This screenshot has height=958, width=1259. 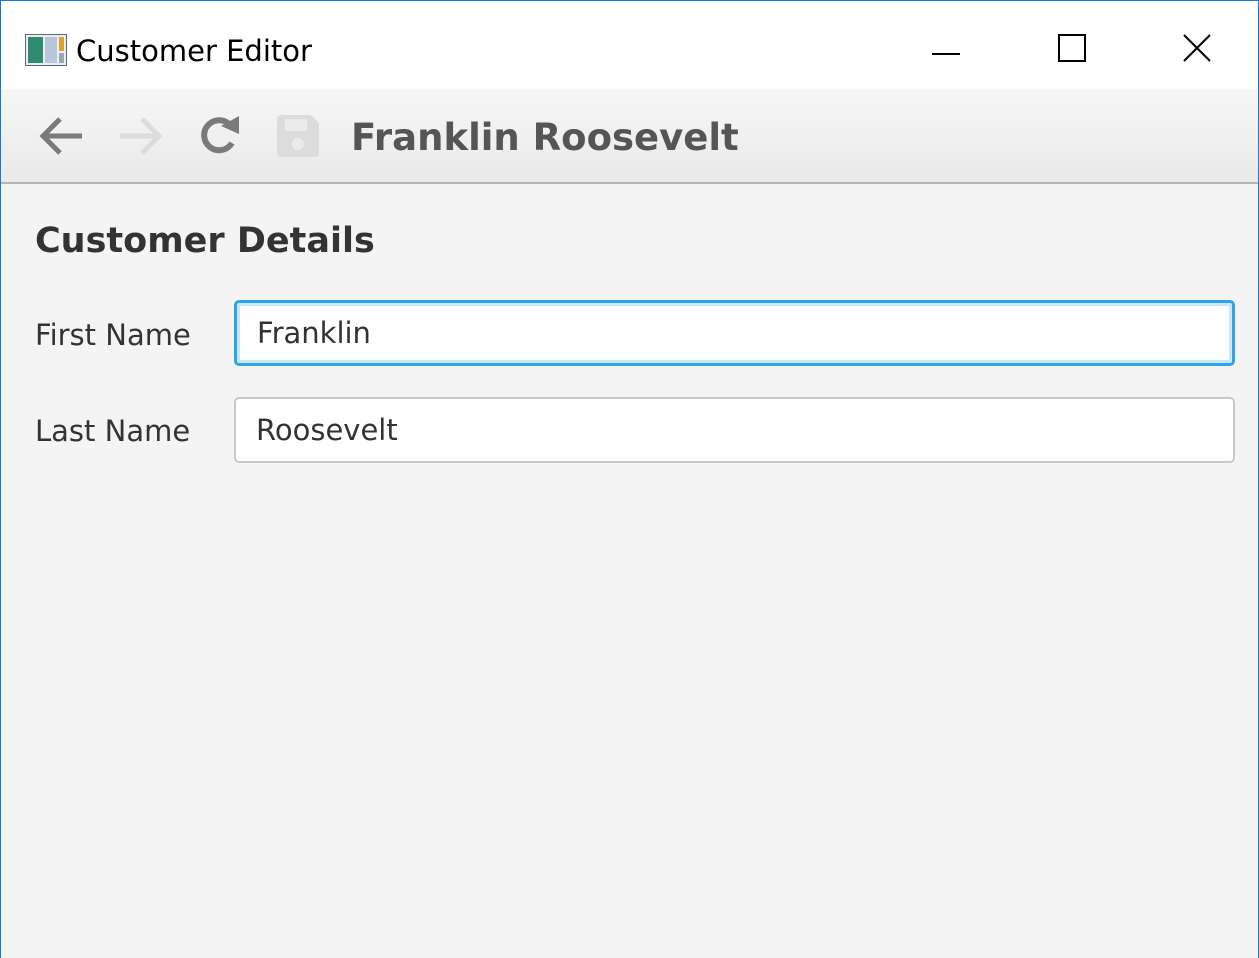 I want to click on window-title: Customer Editor, so click(x=194, y=51).